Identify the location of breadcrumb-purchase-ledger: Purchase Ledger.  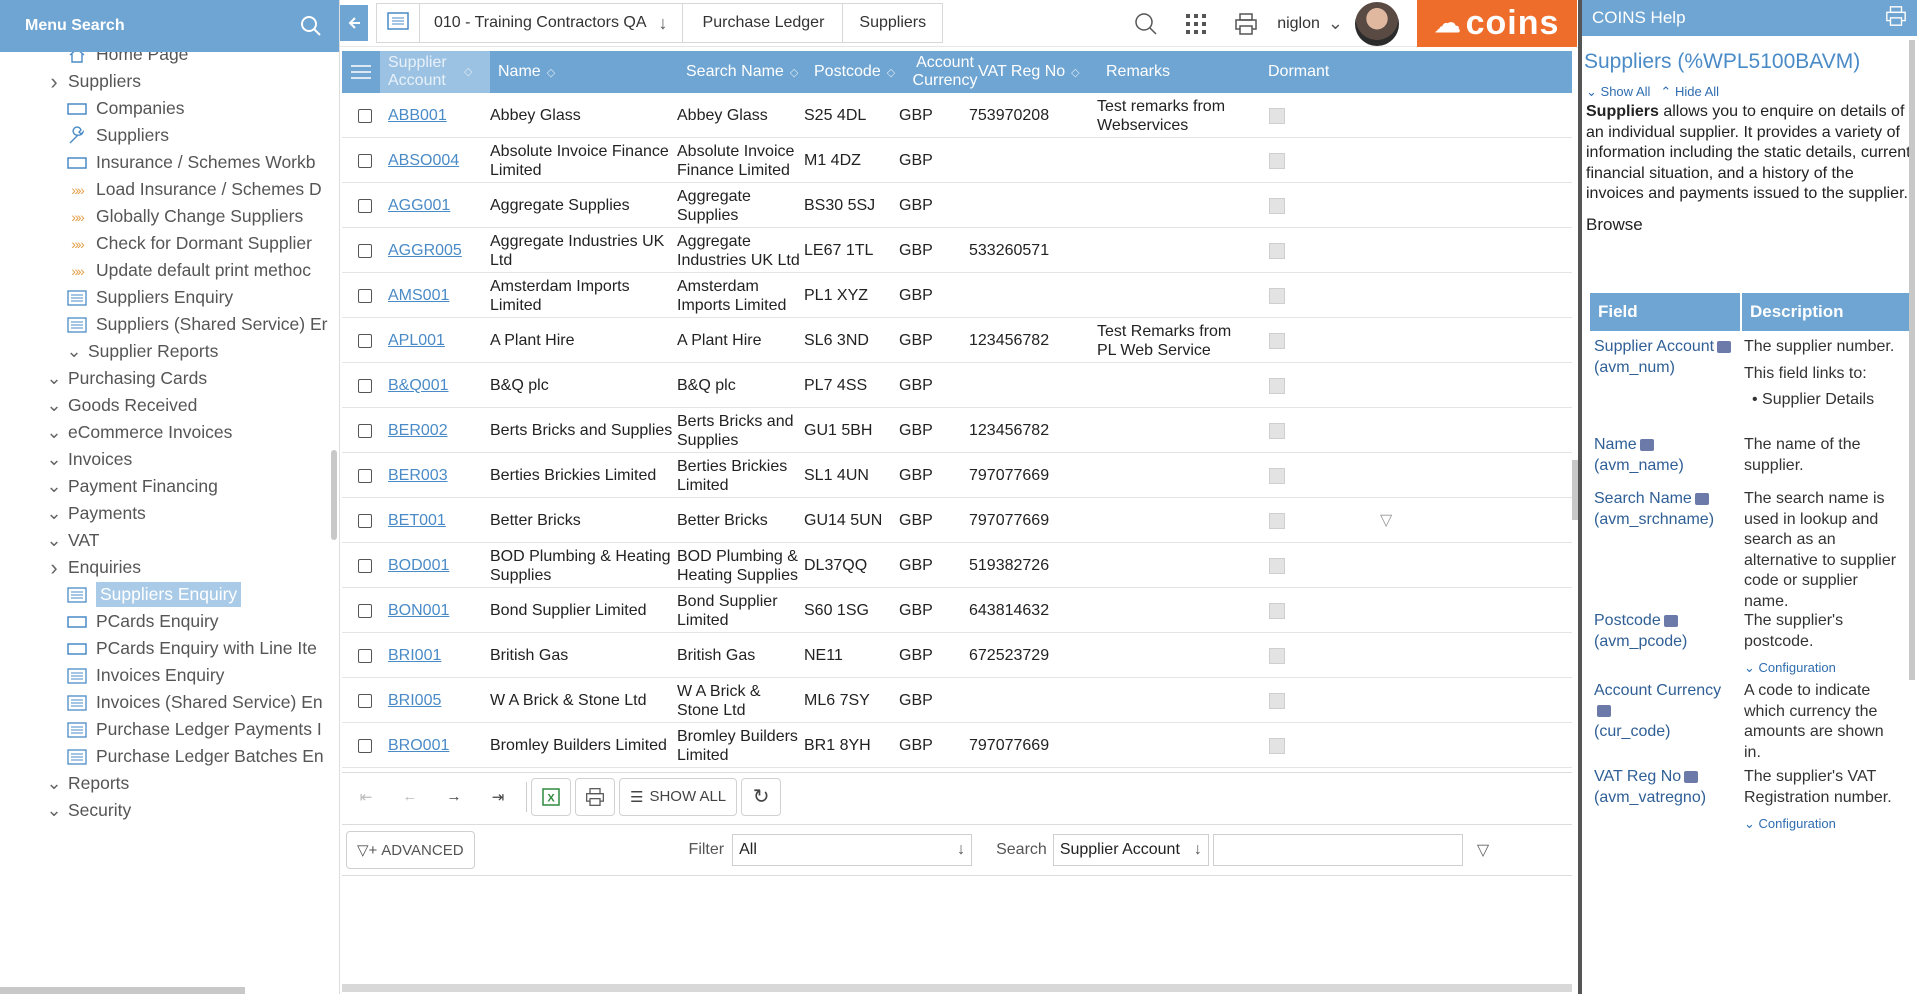
(762, 23).